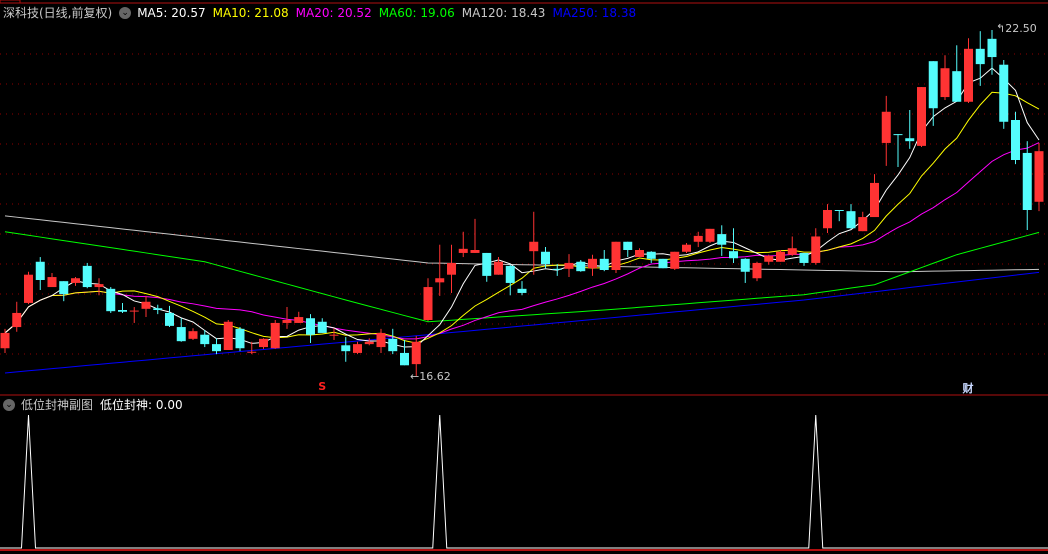 The width and height of the screenshot is (1048, 554). What do you see at coordinates (95, 405) in the screenshot?
I see `sub-chart-header: ⌄ 低位封神副图 低位封神: 0.00` at bounding box center [95, 405].